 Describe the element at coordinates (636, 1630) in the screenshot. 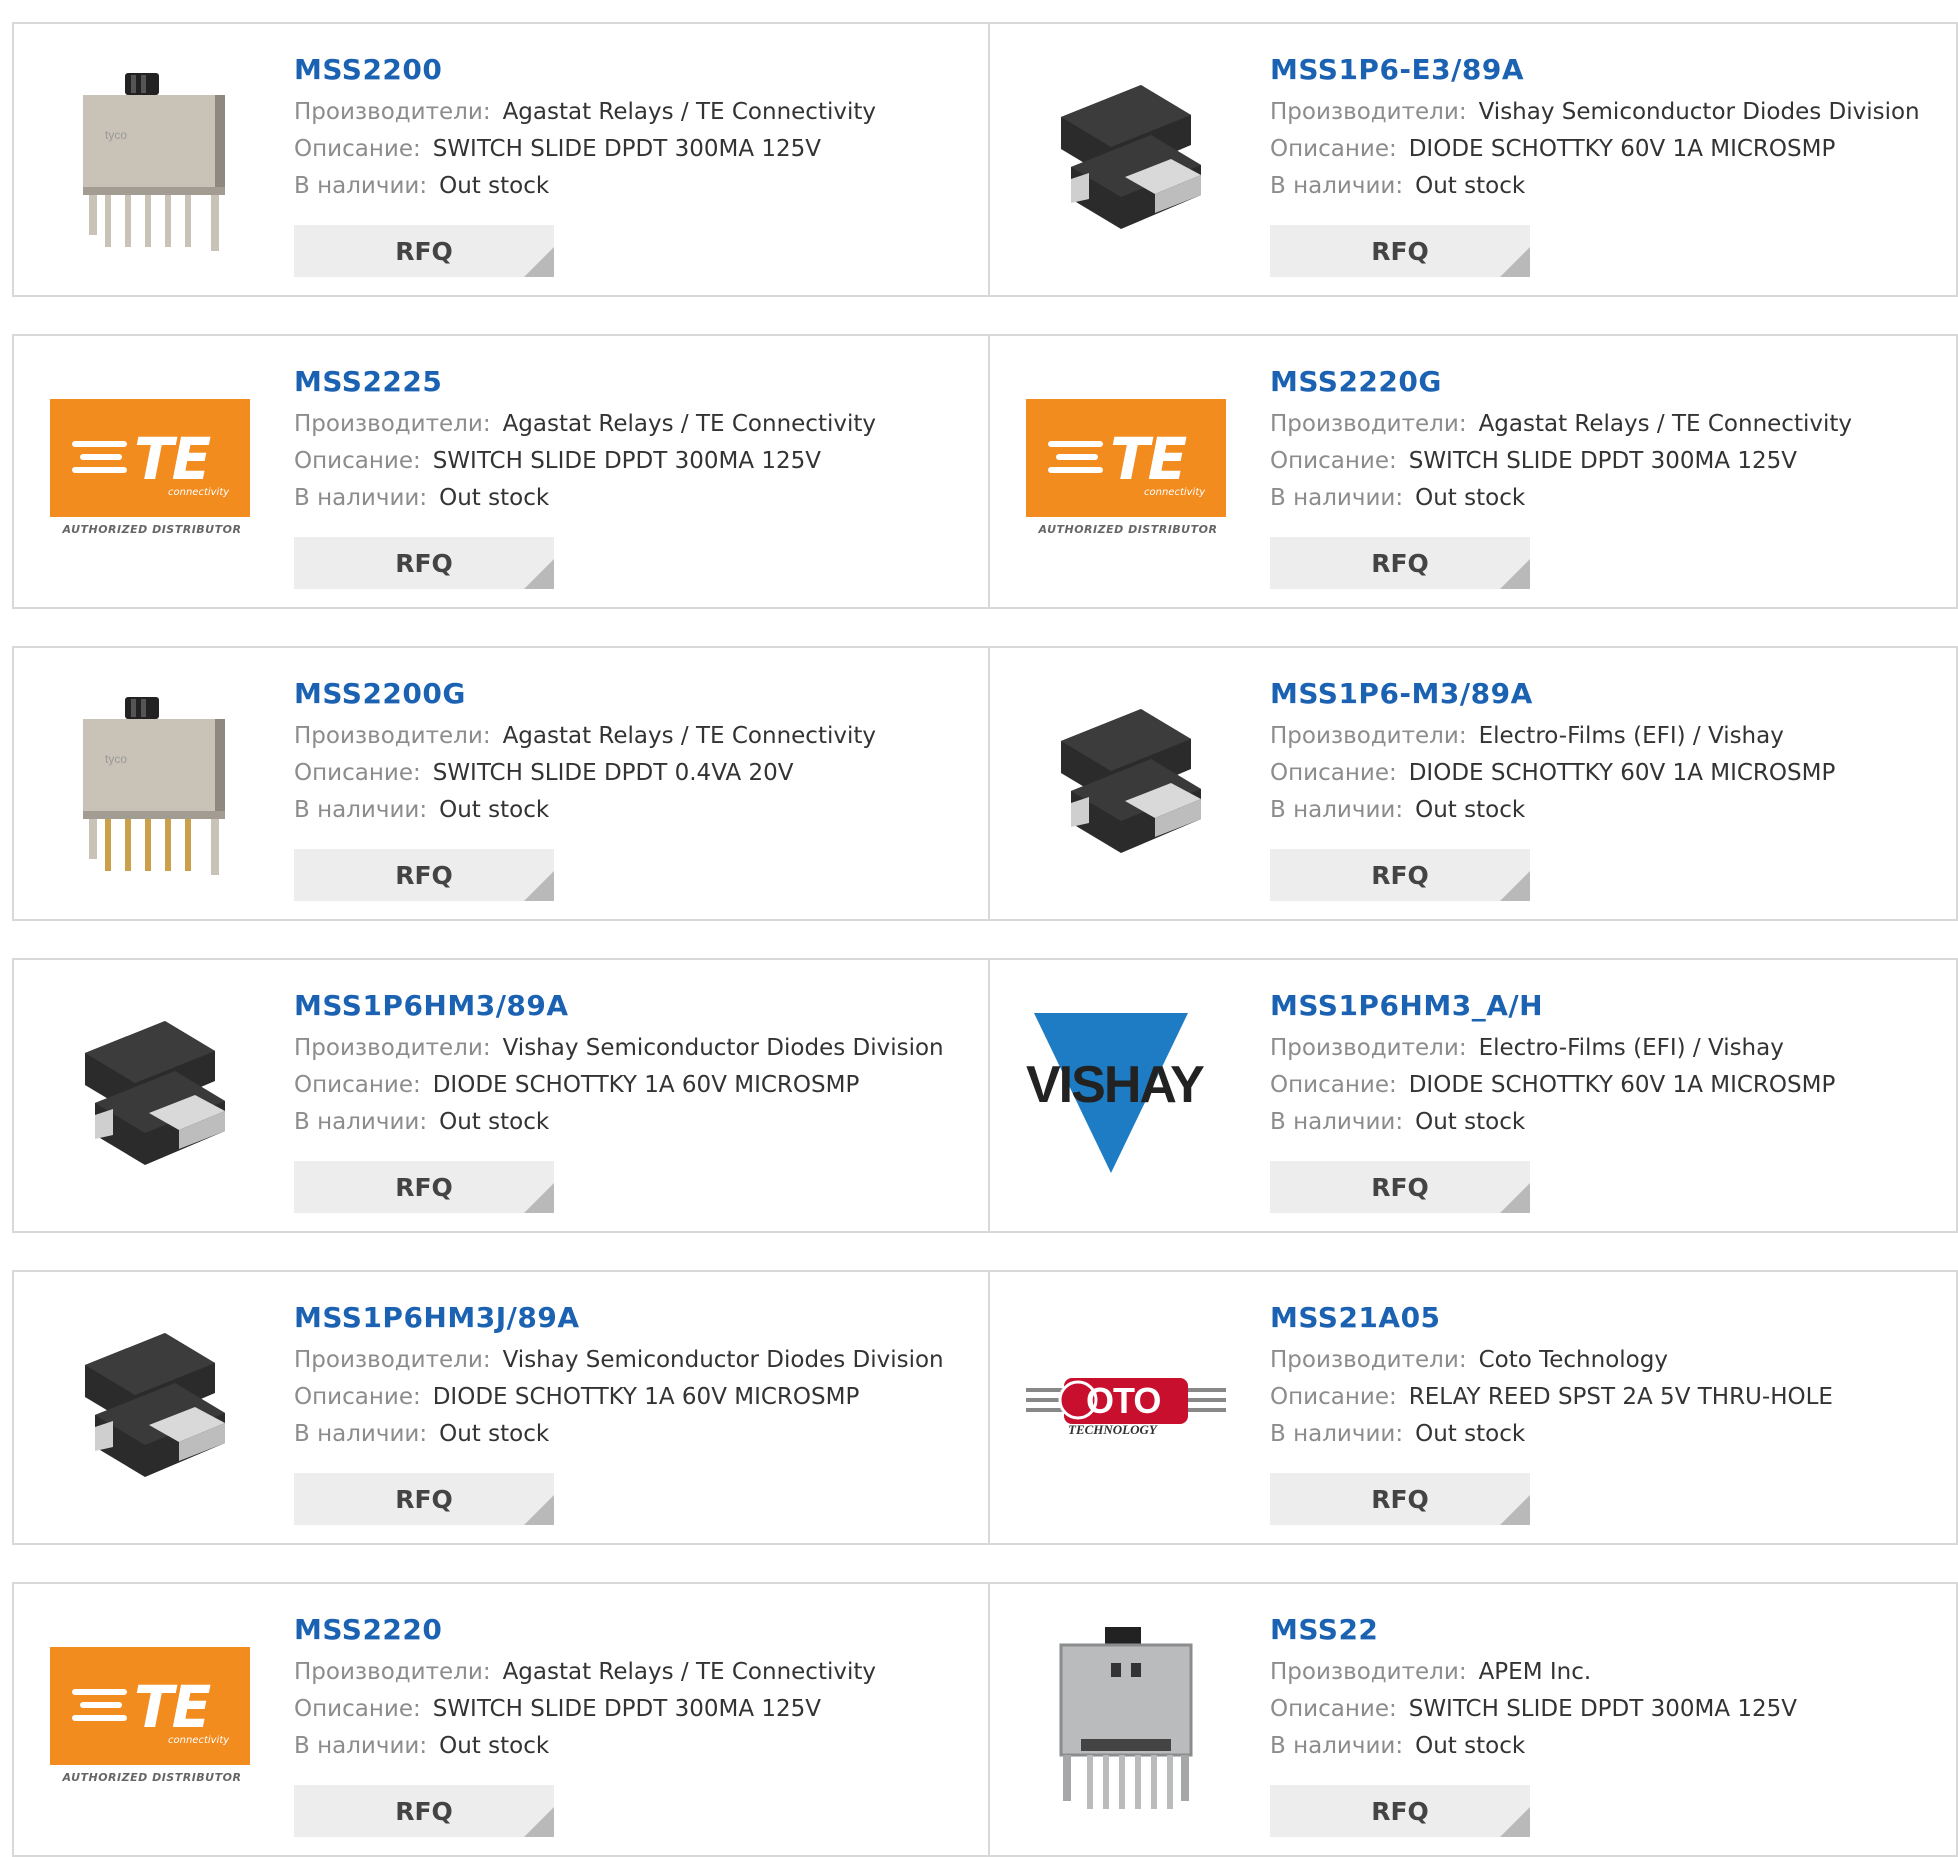

I see `part-number-link: MSS2220` at that location.